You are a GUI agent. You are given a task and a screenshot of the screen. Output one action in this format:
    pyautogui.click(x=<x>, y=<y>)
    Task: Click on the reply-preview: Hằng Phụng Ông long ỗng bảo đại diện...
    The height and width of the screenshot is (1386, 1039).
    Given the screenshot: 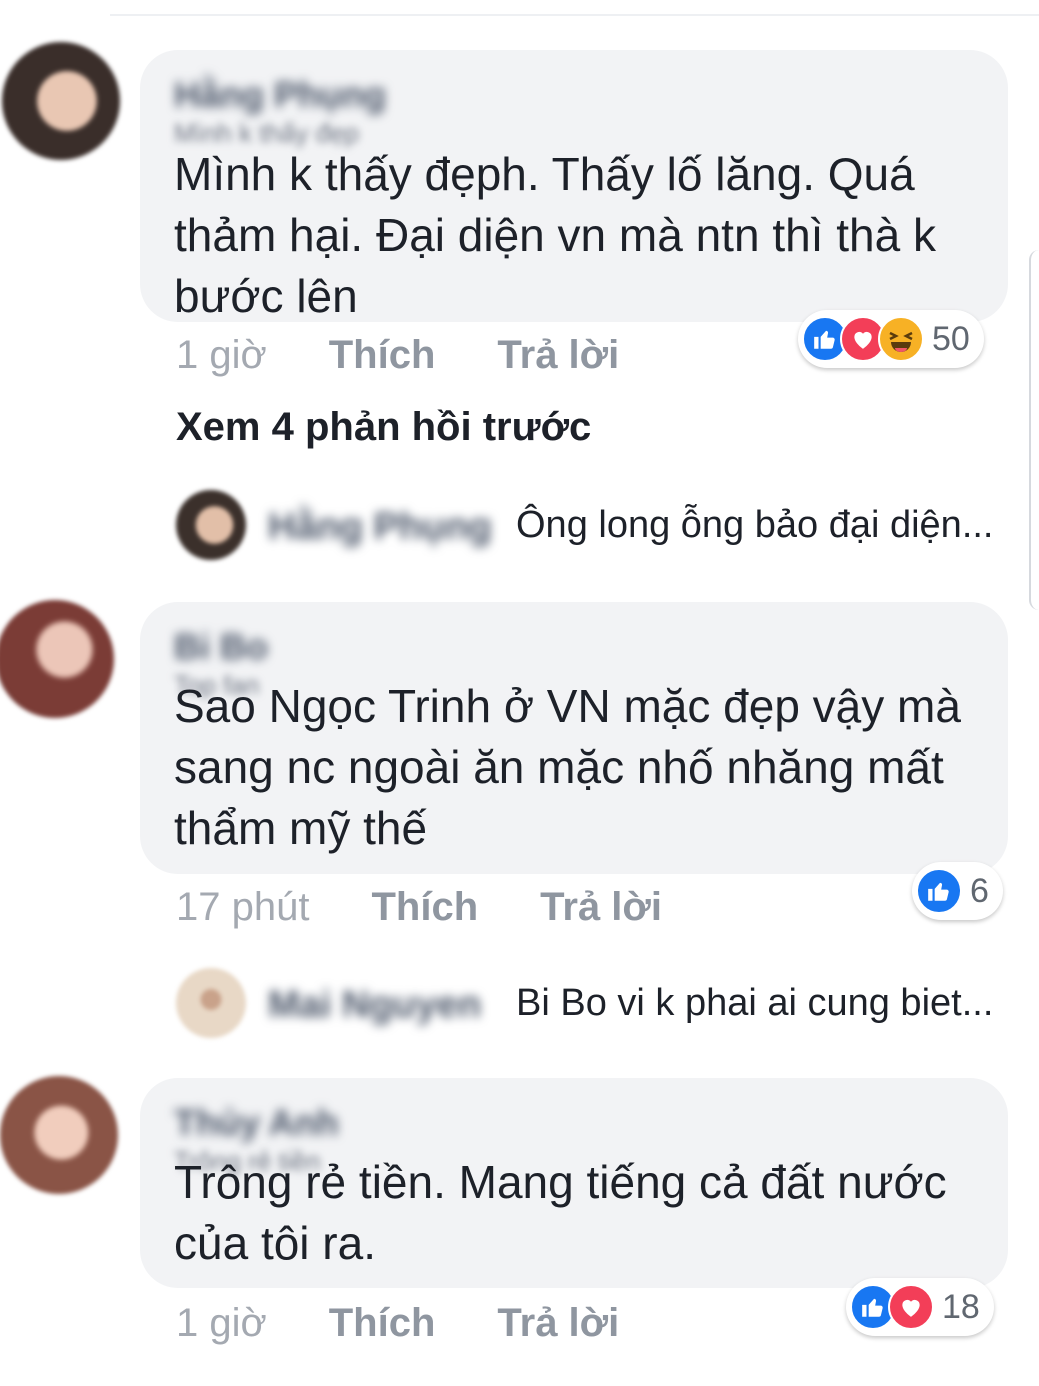 What is the action you would take?
    pyautogui.click(x=591, y=528)
    